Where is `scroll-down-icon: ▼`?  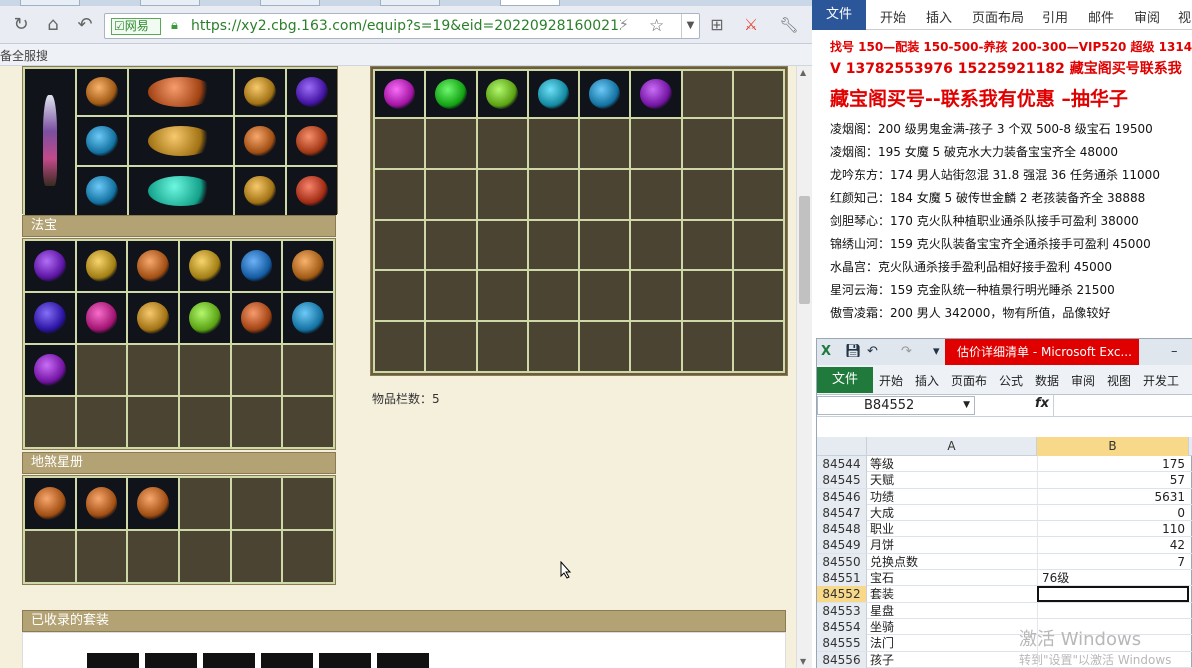 scroll-down-icon: ▼ is located at coordinates (803, 661).